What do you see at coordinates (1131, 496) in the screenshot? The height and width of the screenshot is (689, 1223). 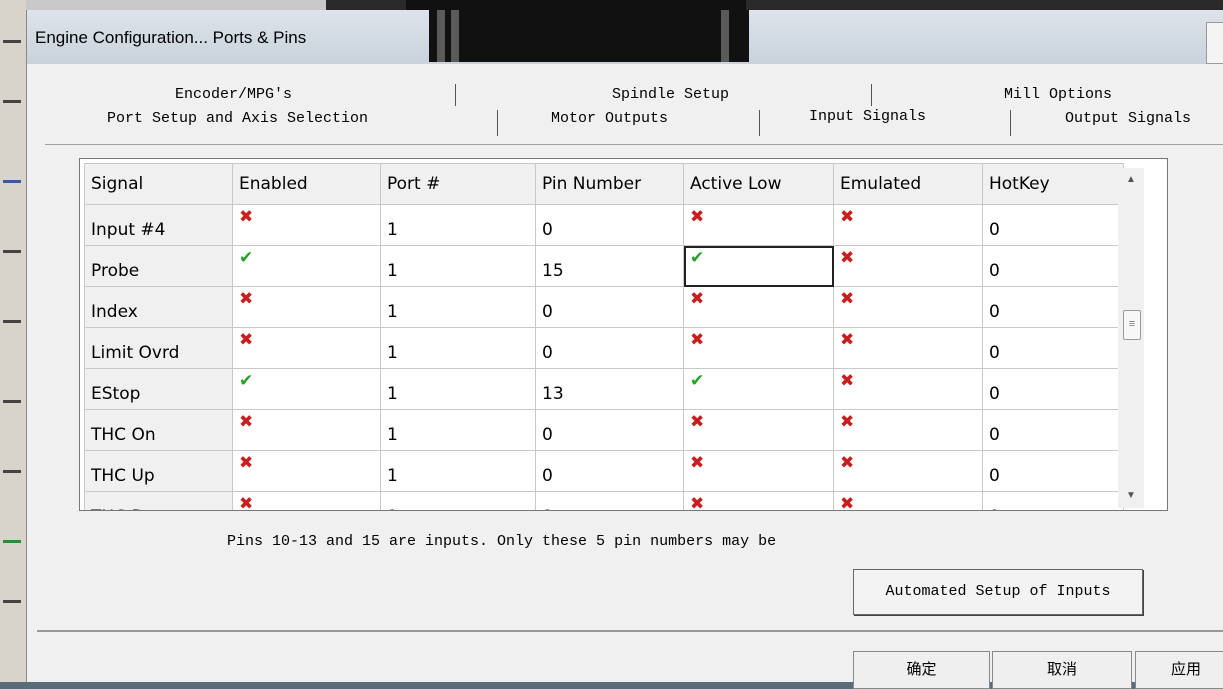 I see `scroll-down-arrow-icon: ▼` at bounding box center [1131, 496].